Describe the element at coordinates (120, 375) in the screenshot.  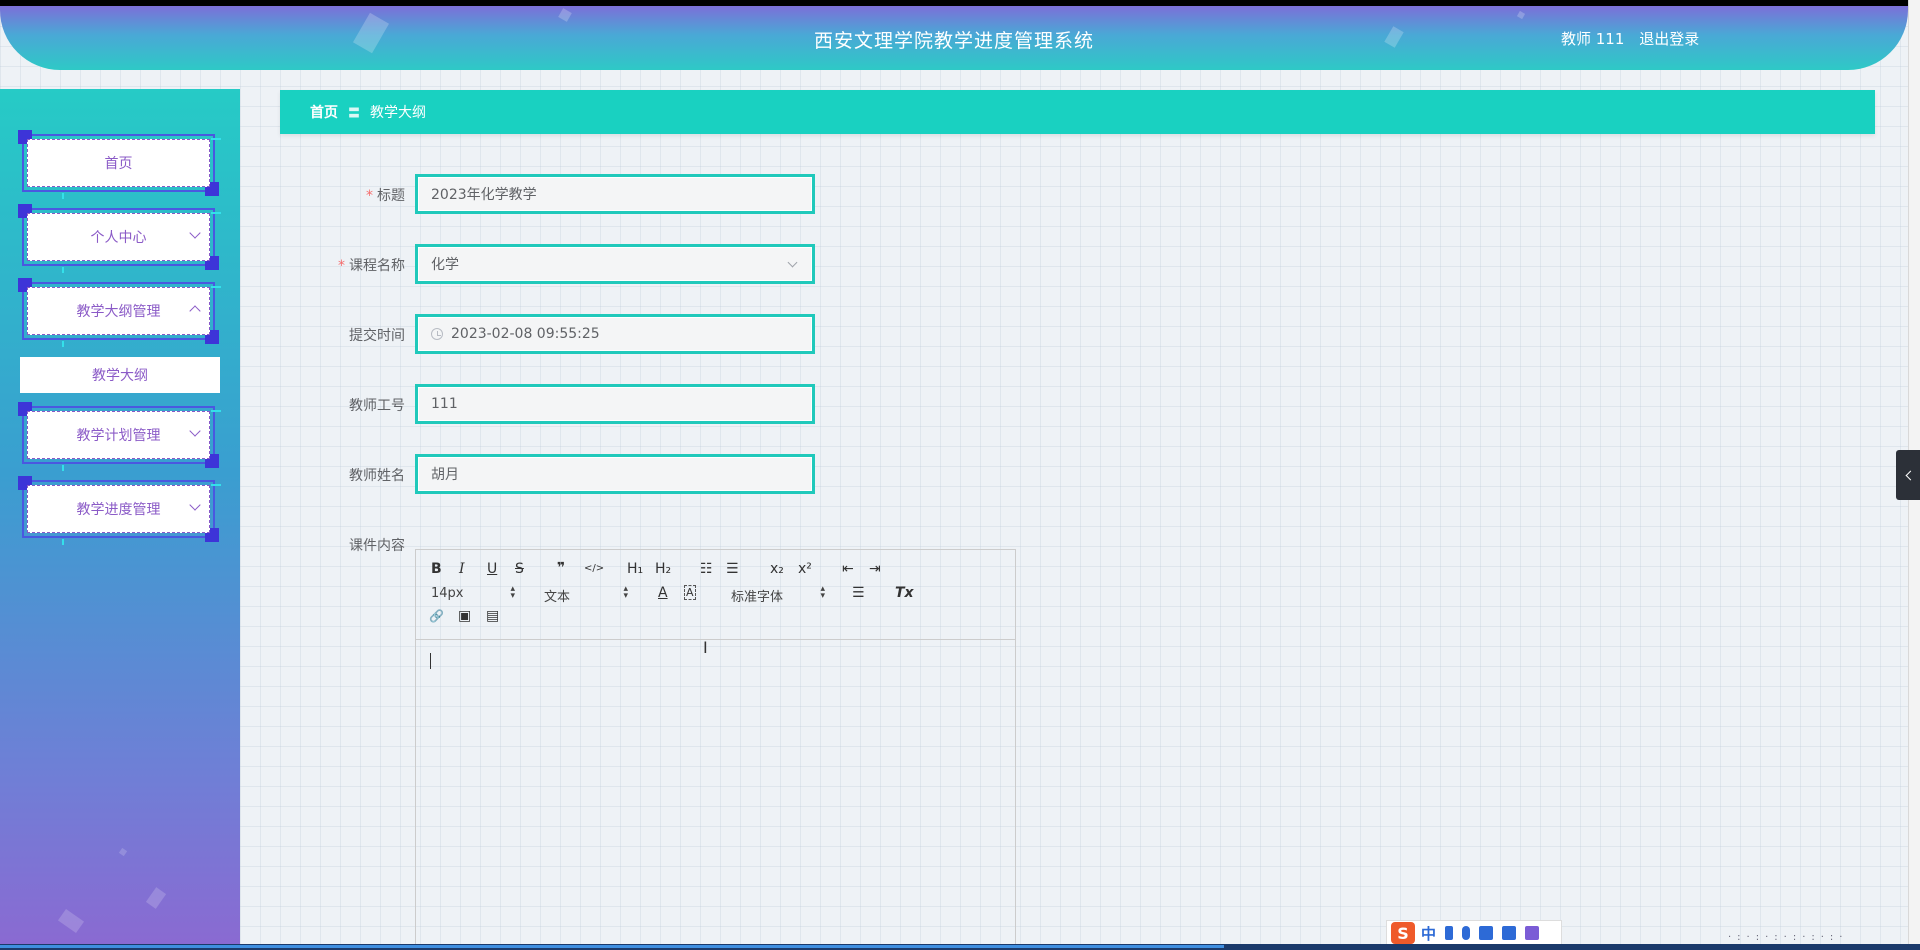
I see `sidebar-subitem-syllabus: 教学大纲` at that location.